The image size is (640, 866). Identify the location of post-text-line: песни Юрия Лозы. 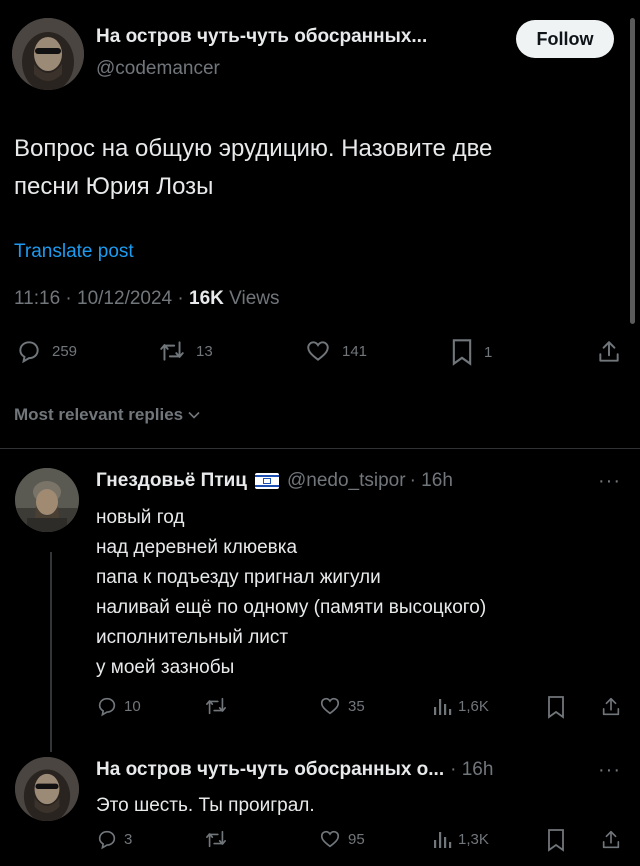
(114, 186).